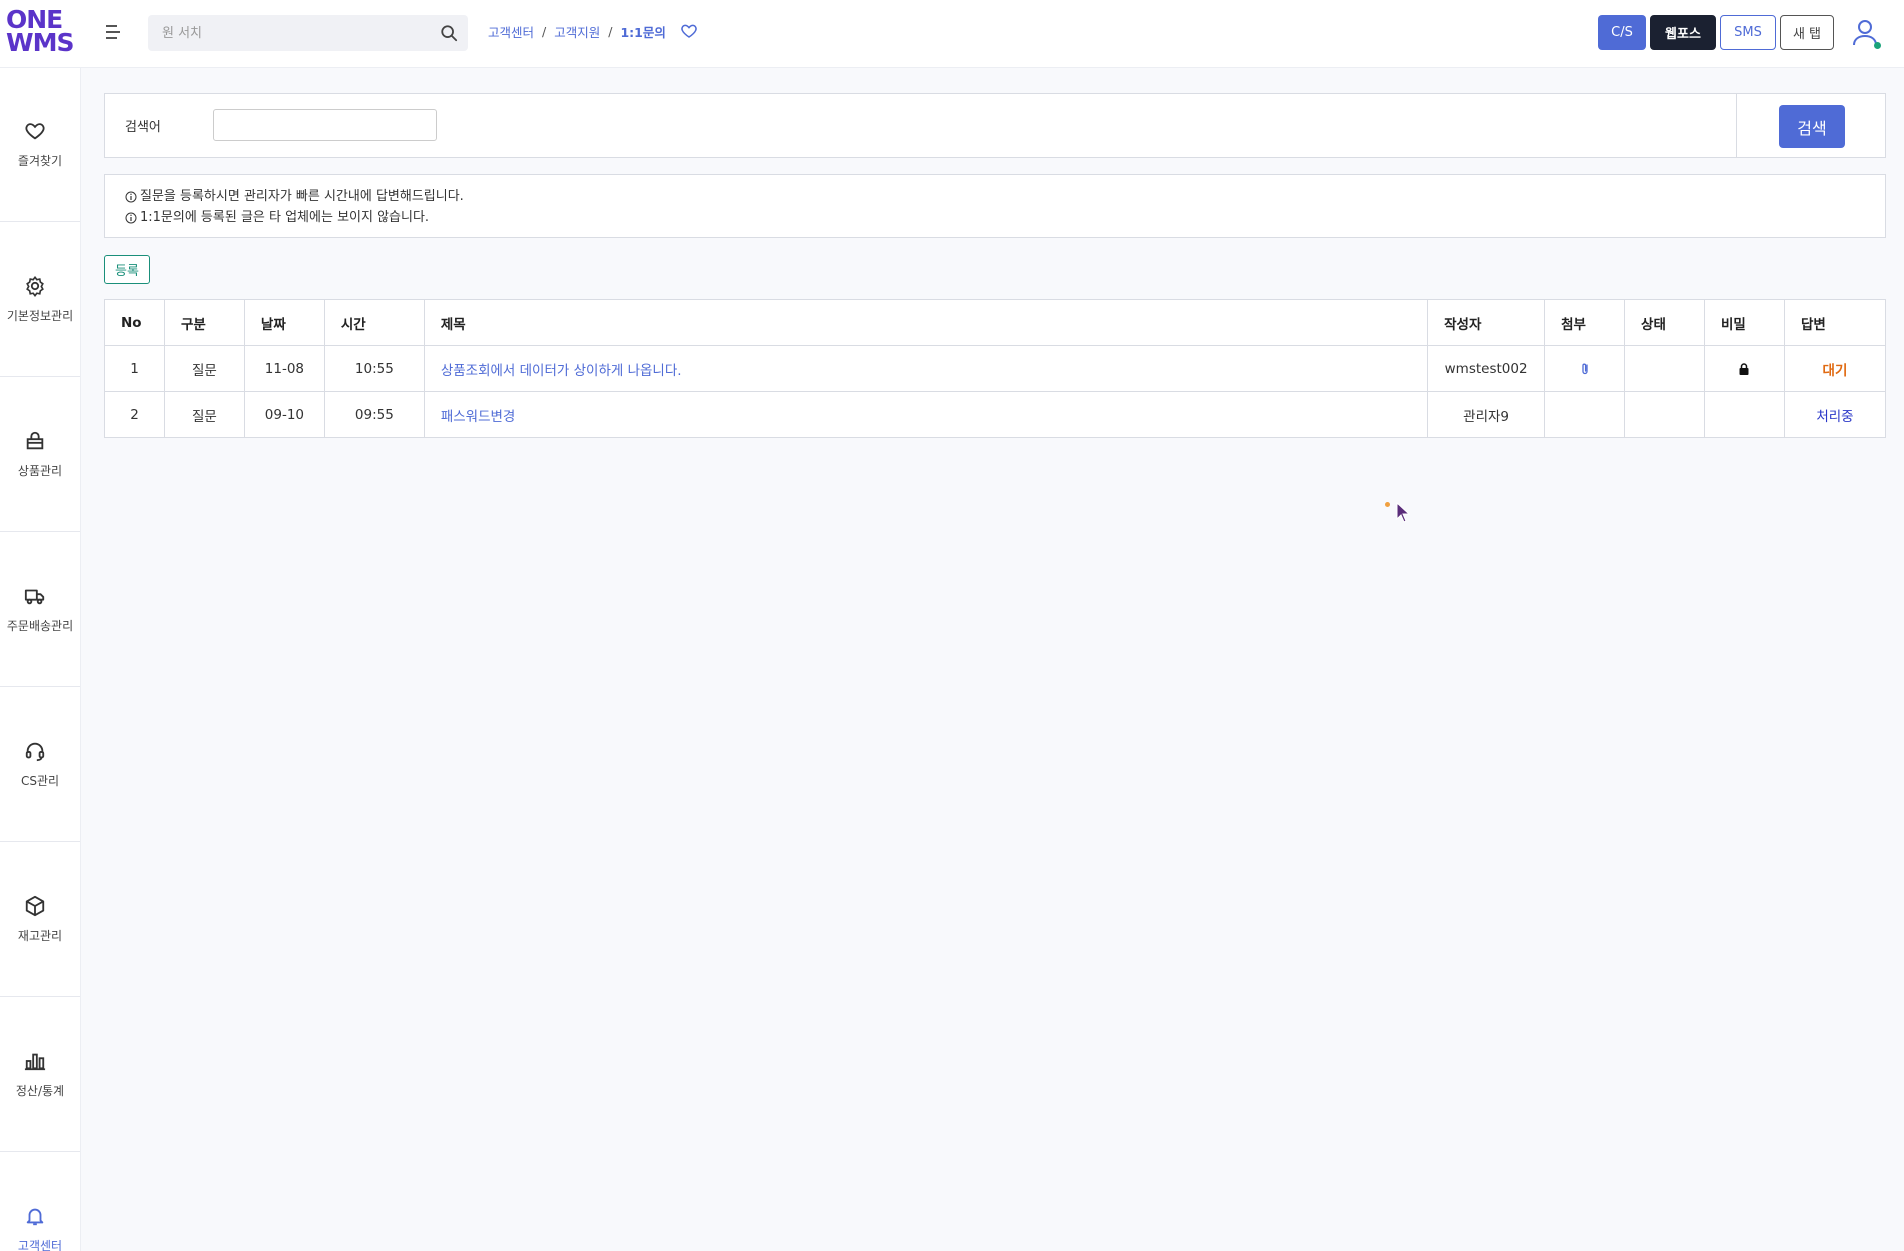  I want to click on mouse-cursor-icon, so click(1403, 512).